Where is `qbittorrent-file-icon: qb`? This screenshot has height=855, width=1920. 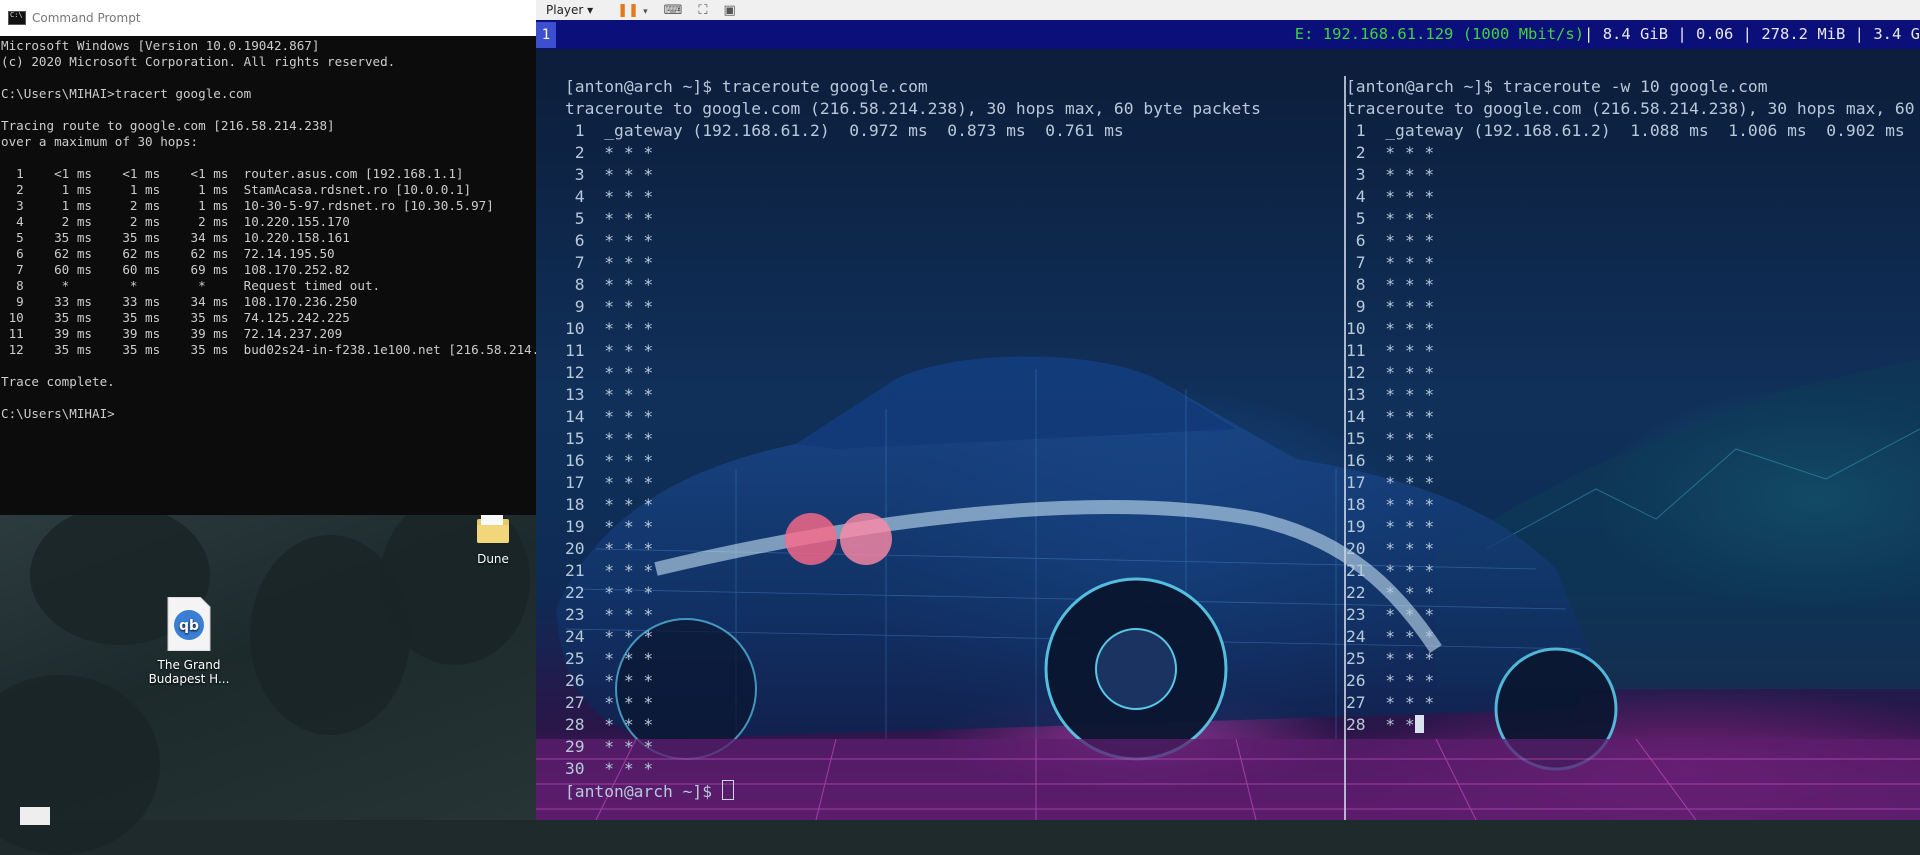 qbittorrent-file-icon: qb is located at coordinates (189, 625).